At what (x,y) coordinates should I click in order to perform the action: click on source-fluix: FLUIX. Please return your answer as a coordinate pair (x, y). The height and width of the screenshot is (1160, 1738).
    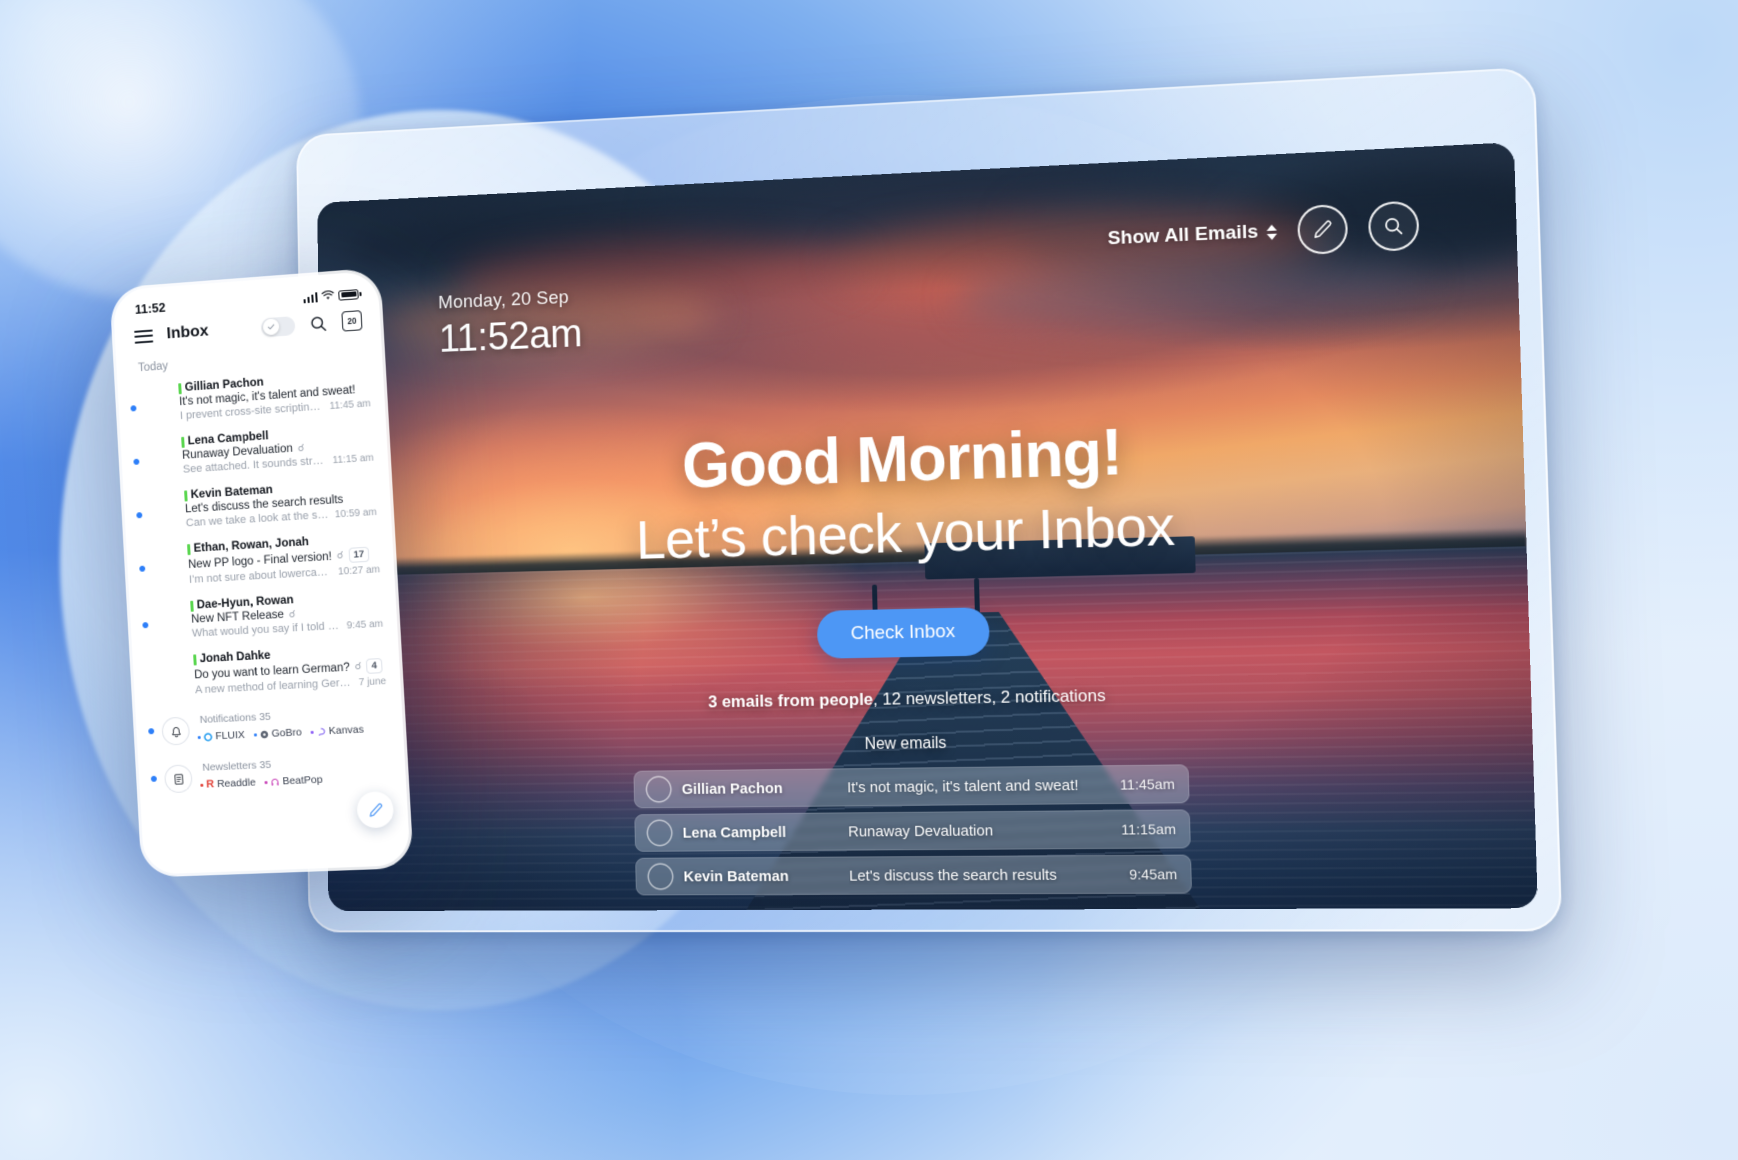
    Looking at the image, I should click on (221, 736).